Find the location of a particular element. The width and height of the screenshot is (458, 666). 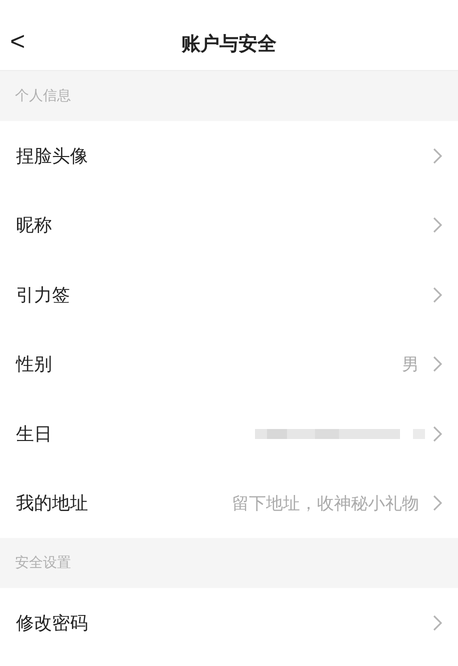

back-button: < is located at coordinates (18, 41).